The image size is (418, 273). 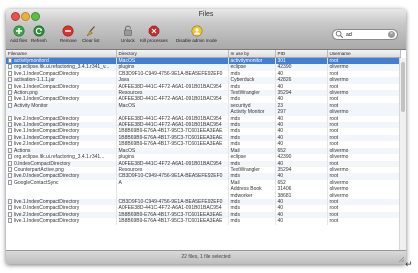 I want to click on kill-processes-button: Kill processes, so click(x=154, y=34).